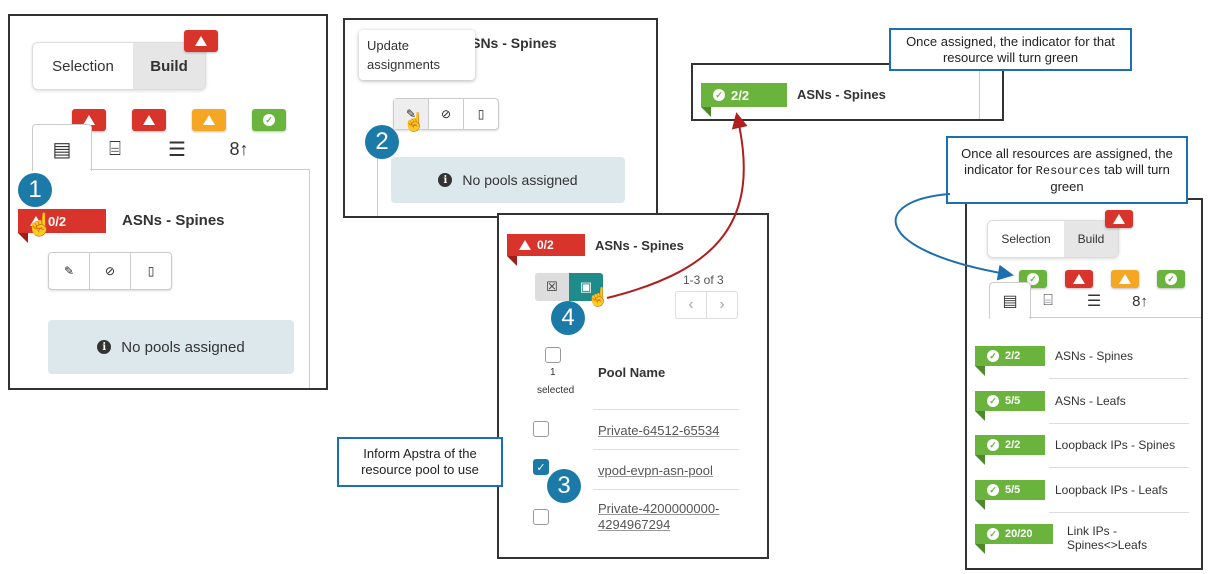 The width and height of the screenshot is (1213, 574). What do you see at coordinates (677, 205) in the screenshot?
I see `save-to-indicator-arrow` at bounding box center [677, 205].